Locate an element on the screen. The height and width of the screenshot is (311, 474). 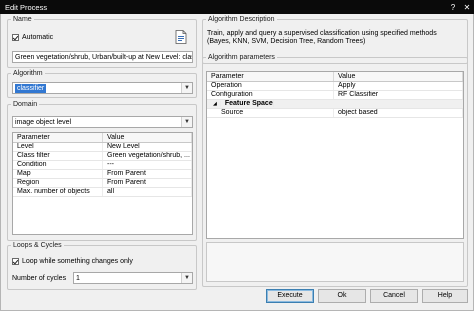
algorithm-select: classifier ▼ is located at coordinates (102, 88).